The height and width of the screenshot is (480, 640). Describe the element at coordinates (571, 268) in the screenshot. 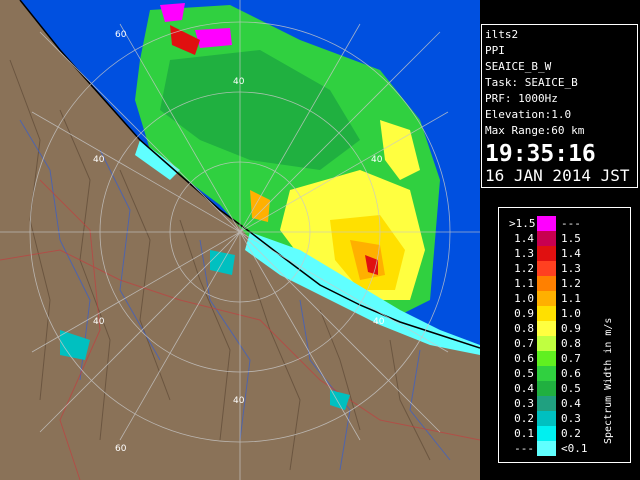

I see `legend-upper-value: 1.3` at that location.